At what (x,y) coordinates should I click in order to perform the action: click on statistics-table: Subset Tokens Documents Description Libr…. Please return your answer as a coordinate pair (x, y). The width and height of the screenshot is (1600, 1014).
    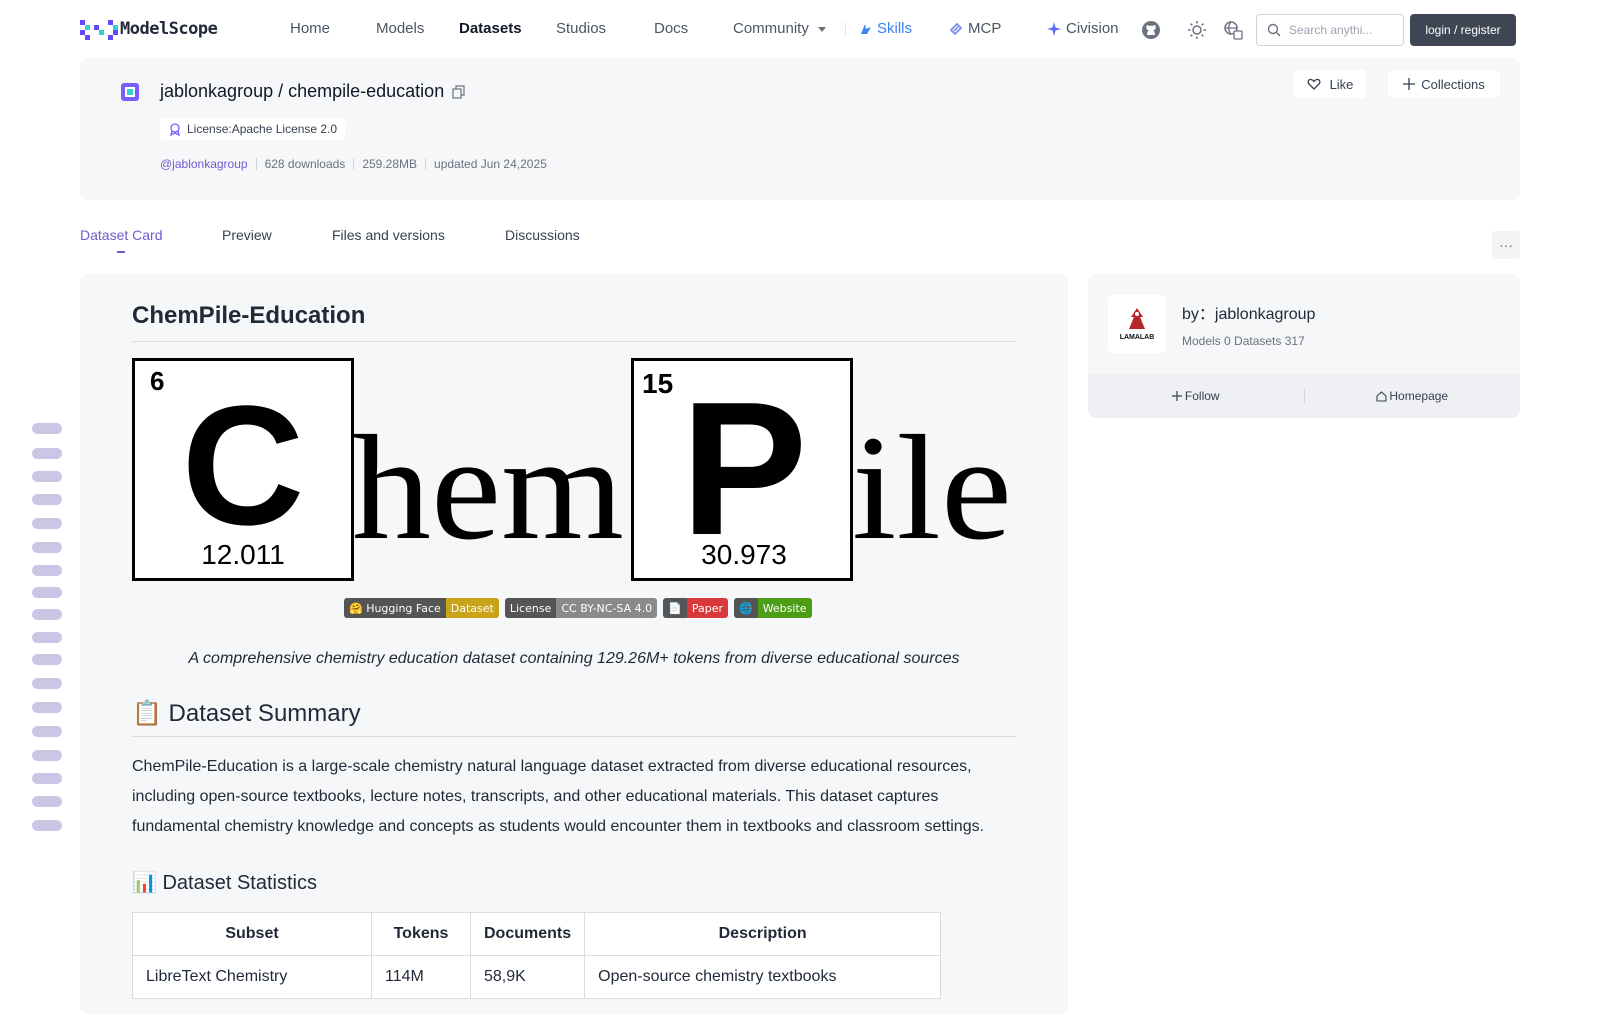
    Looking at the image, I should click on (537, 955).